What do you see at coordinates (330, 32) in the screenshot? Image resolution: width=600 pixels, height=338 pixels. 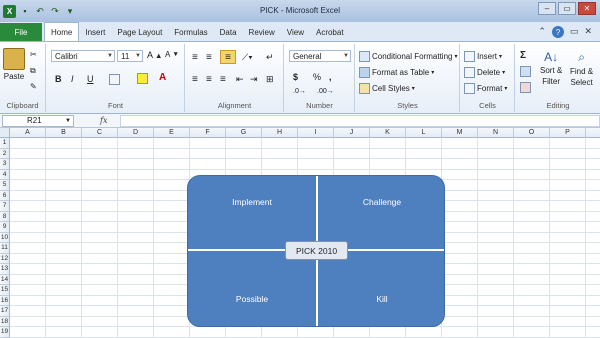 I see `tab-acrobat: Acrobat` at bounding box center [330, 32].